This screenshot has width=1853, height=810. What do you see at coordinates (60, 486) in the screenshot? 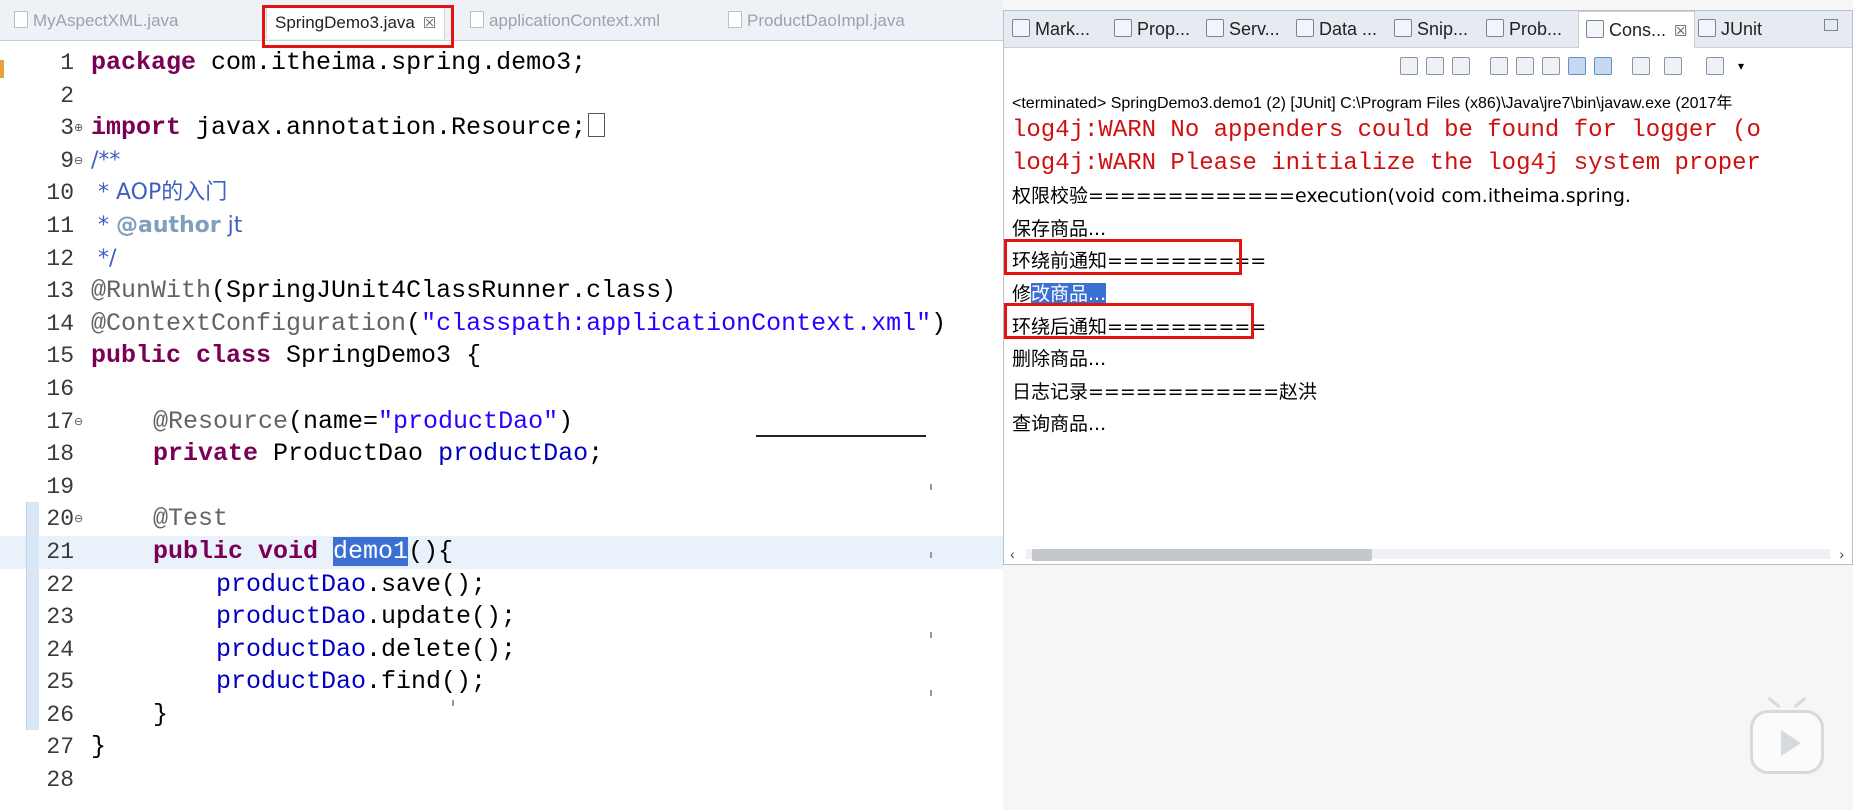
I see `code-line: 19` at bounding box center [60, 486].